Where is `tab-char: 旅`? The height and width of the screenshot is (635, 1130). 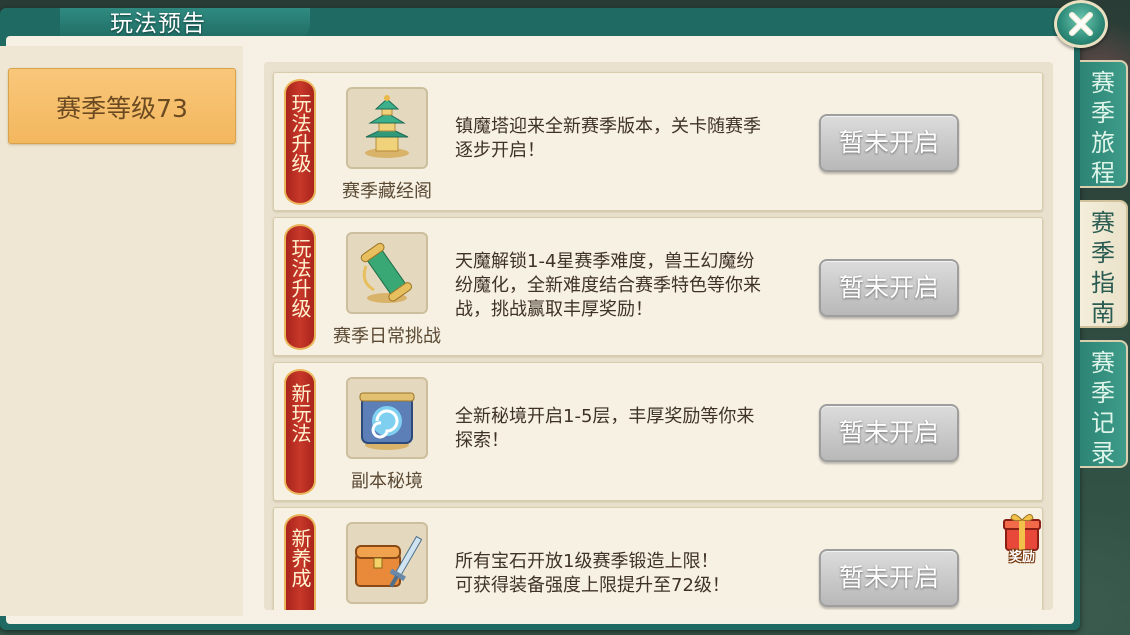 tab-char: 旅 is located at coordinates (1103, 143).